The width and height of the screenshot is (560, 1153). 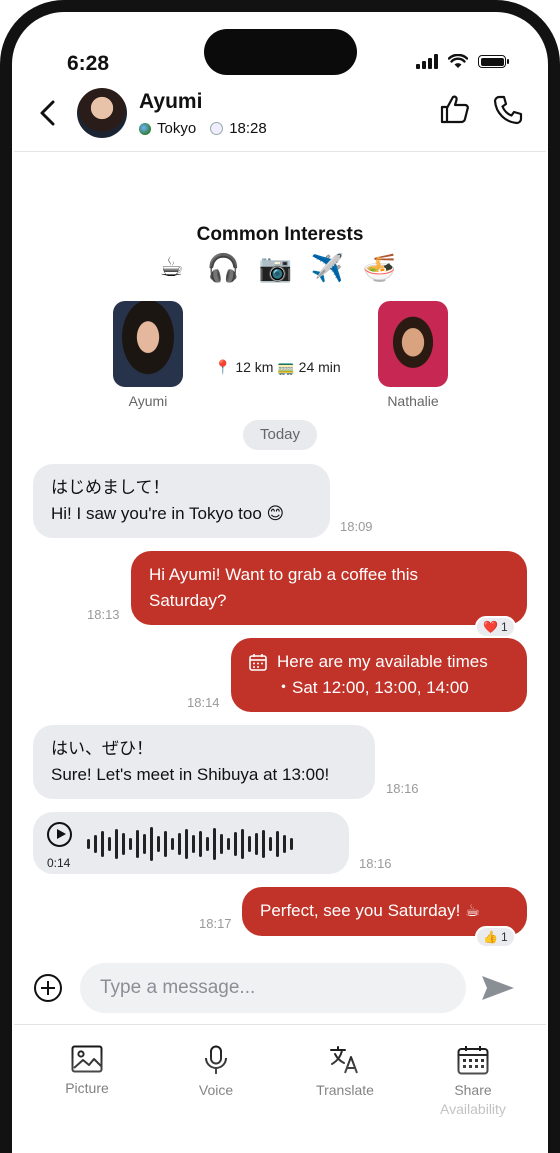 I want to click on play-icon, so click(x=59, y=834).